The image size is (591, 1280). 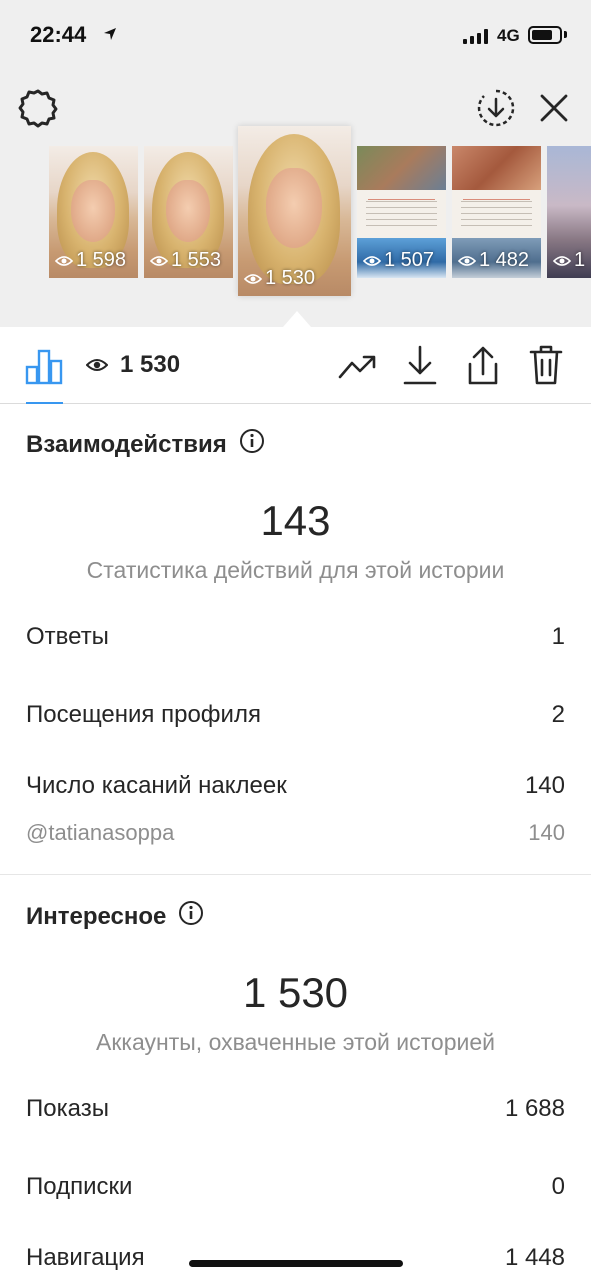 What do you see at coordinates (295, 1187) in the screenshot?
I see `metric-row-follows: Подписки 0` at bounding box center [295, 1187].